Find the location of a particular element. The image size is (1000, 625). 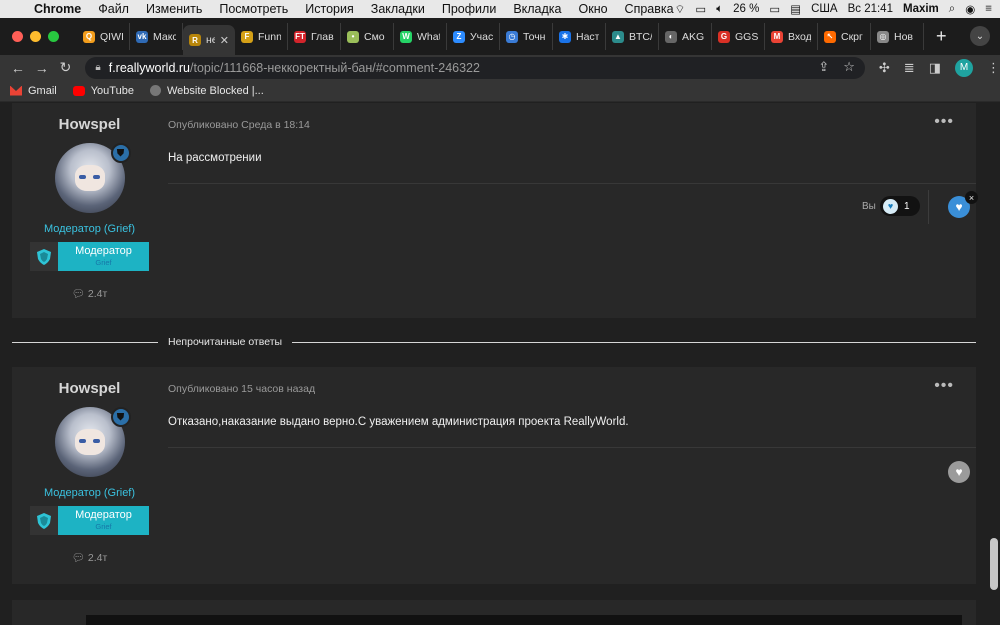

lock-icon: 🔒︎ is located at coordinates (97, 67).